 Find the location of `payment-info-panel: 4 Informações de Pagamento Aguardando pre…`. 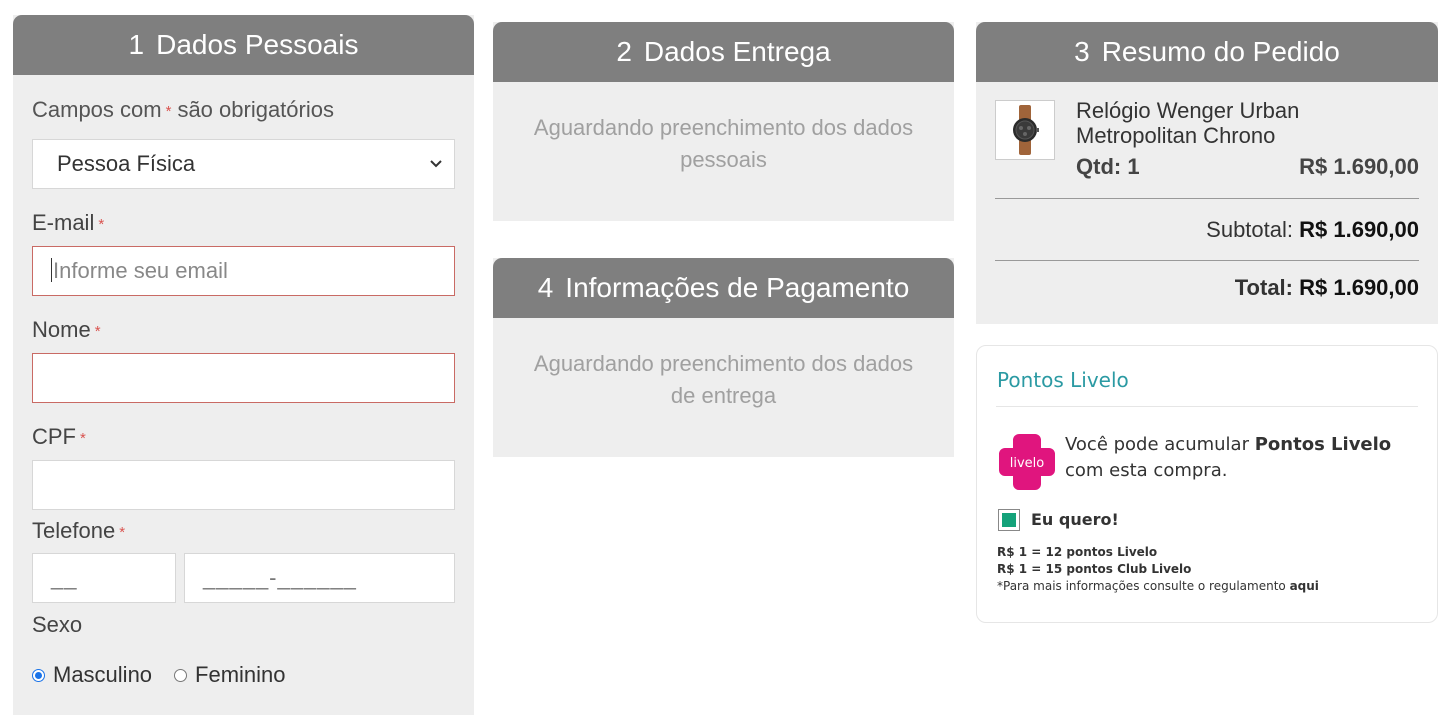

payment-info-panel: 4 Informações de Pagamento Aguardando pre… is located at coordinates (723, 357).